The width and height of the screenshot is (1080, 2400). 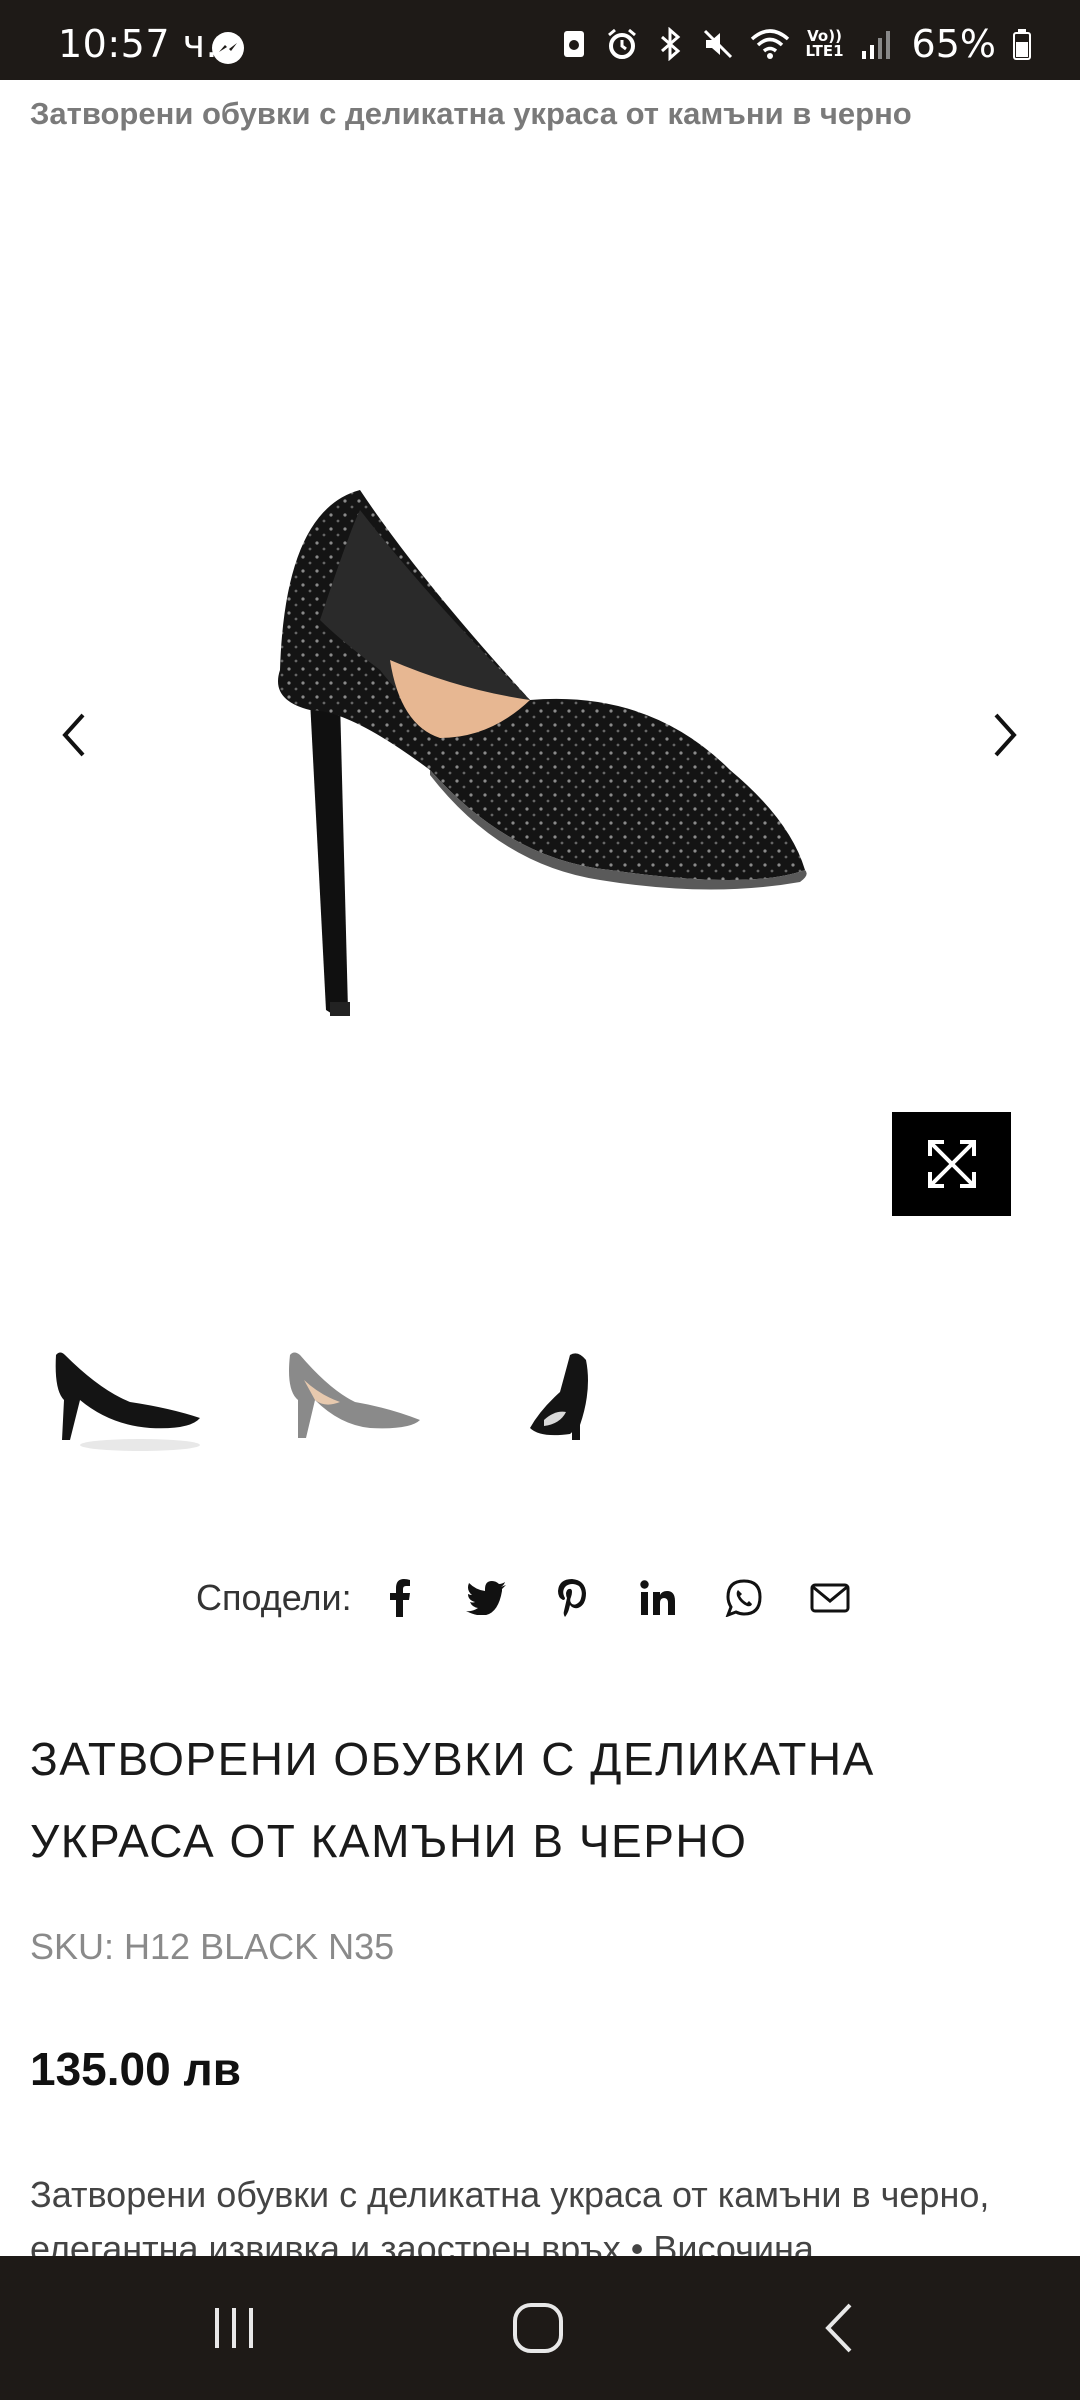 What do you see at coordinates (540, 760) in the screenshot?
I see `main-product-image` at bounding box center [540, 760].